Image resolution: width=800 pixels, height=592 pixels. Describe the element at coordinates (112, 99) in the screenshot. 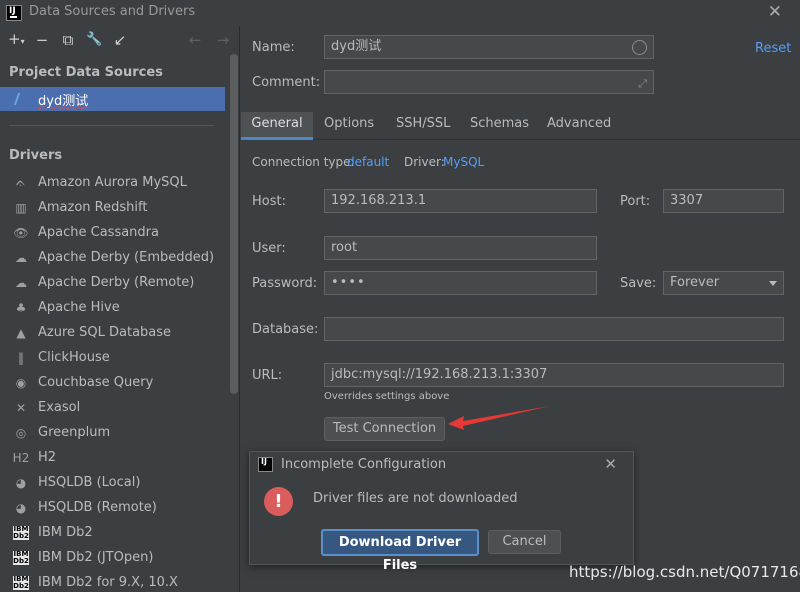

I see `data-source-item: dyd测试` at that location.